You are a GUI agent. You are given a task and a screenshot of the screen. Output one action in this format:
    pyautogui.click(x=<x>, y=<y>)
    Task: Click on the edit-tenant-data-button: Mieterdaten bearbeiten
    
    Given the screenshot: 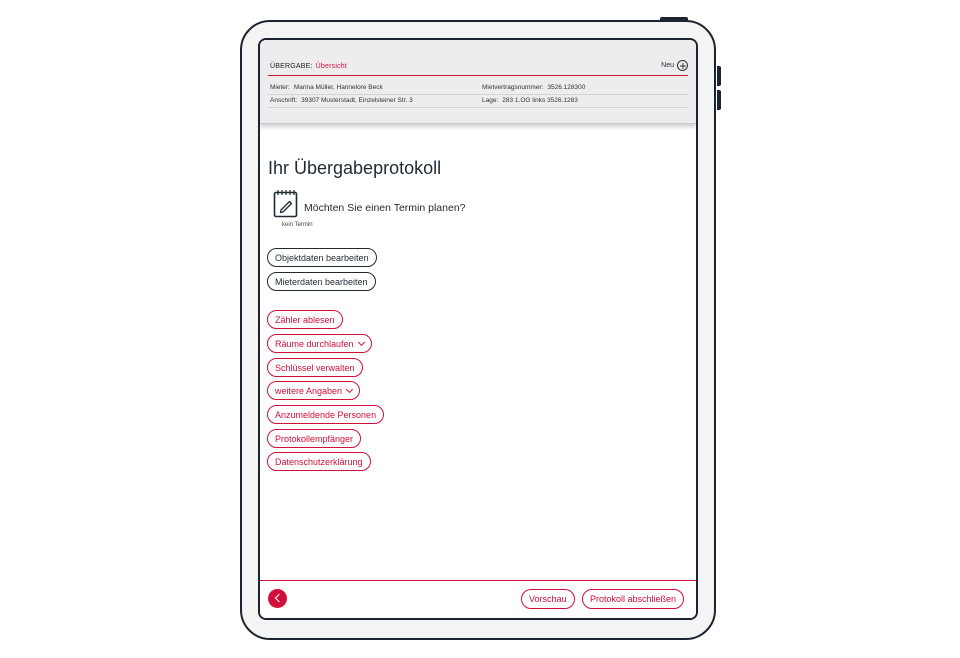 What is the action you would take?
    pyautogui.click(x=321, y=281)
    